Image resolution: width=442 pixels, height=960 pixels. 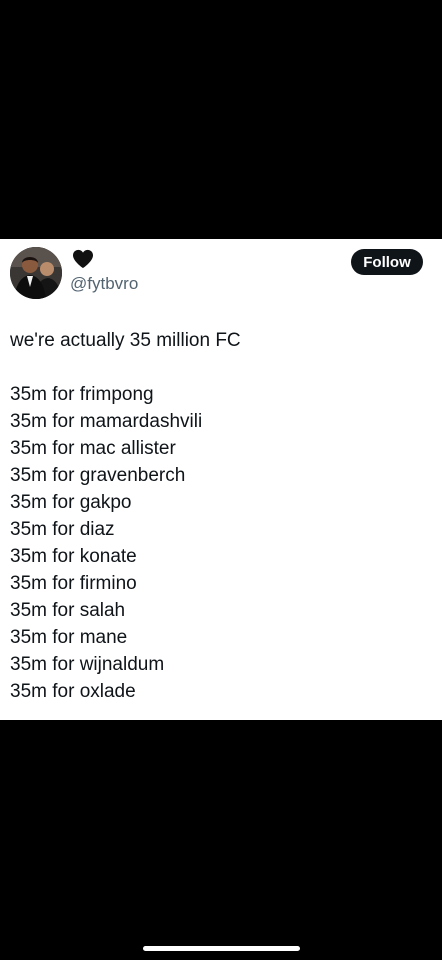 I want to click on tweet-line: 35m for oxlade, so click(x=73, y=691).